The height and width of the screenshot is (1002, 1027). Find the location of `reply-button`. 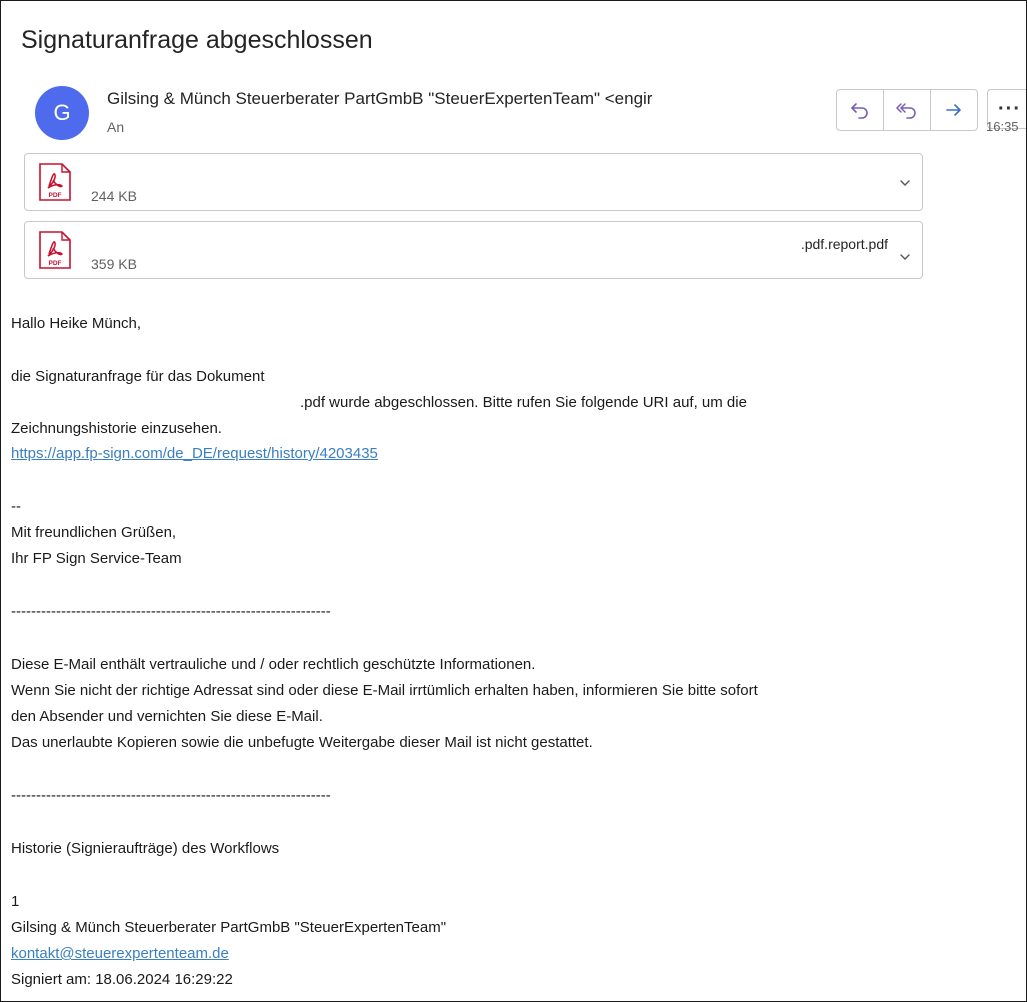

reply-button is located at coordinates (860, 110).